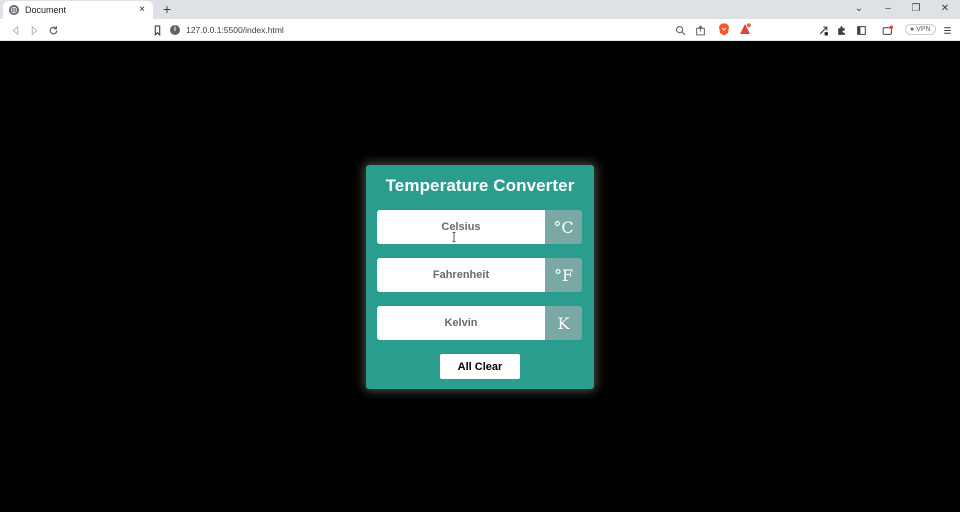 This screenshot has width=960, height=512. Describe the element at coordinates (15, 30) in the screenshot. I see `back-icon` at that location.